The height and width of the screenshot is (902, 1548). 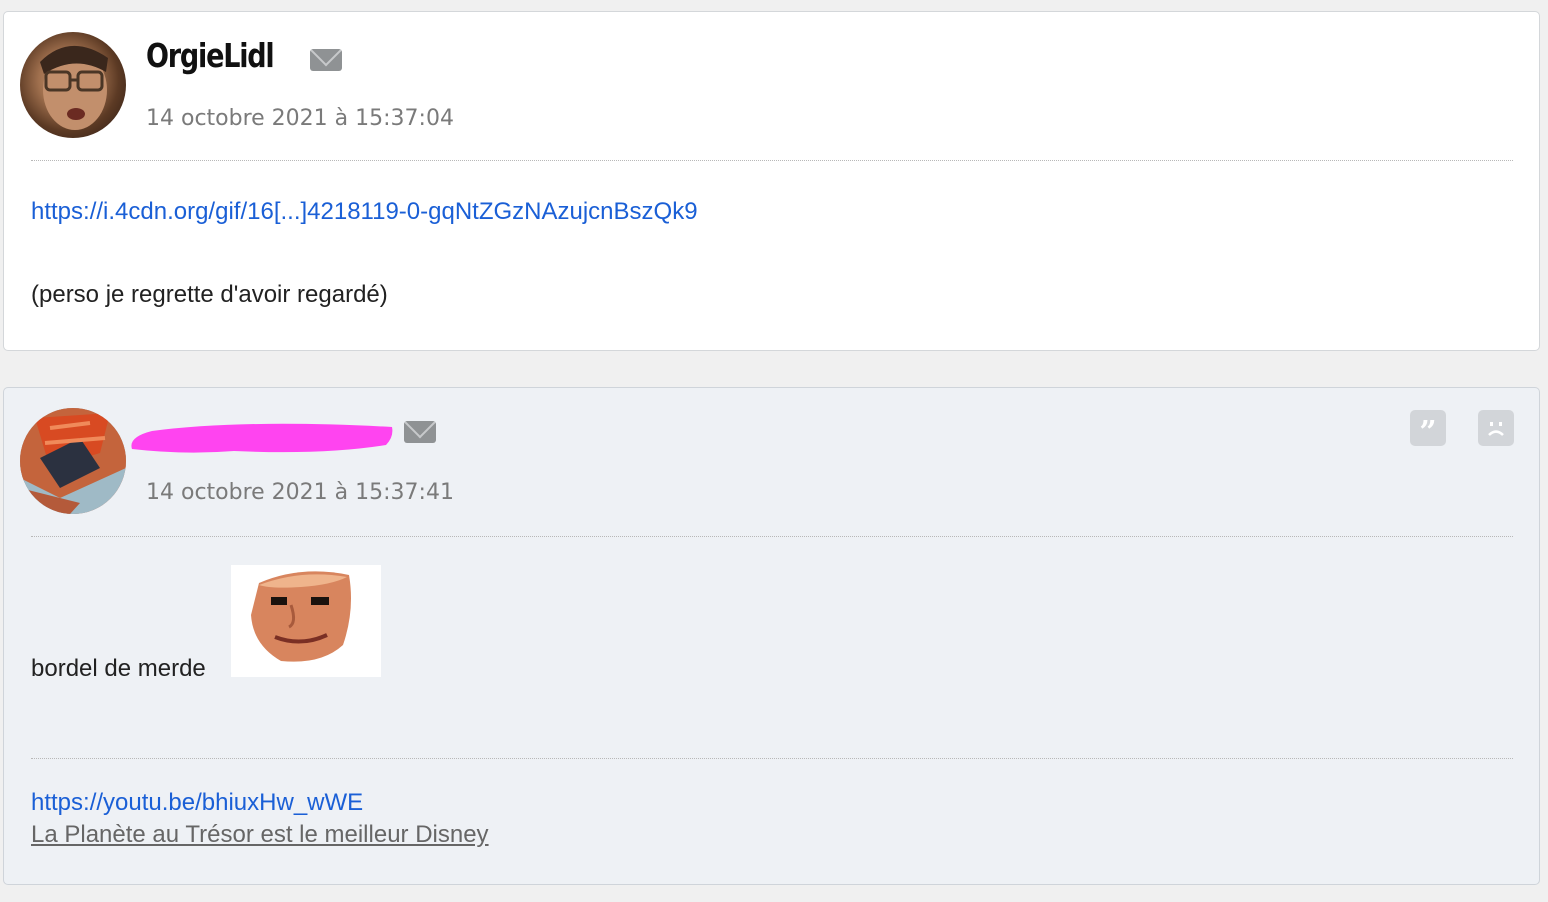 What do you see at coordinates (772, 758) in the screenshot?
I see `signature-separator` at bounding box center [772, 758].